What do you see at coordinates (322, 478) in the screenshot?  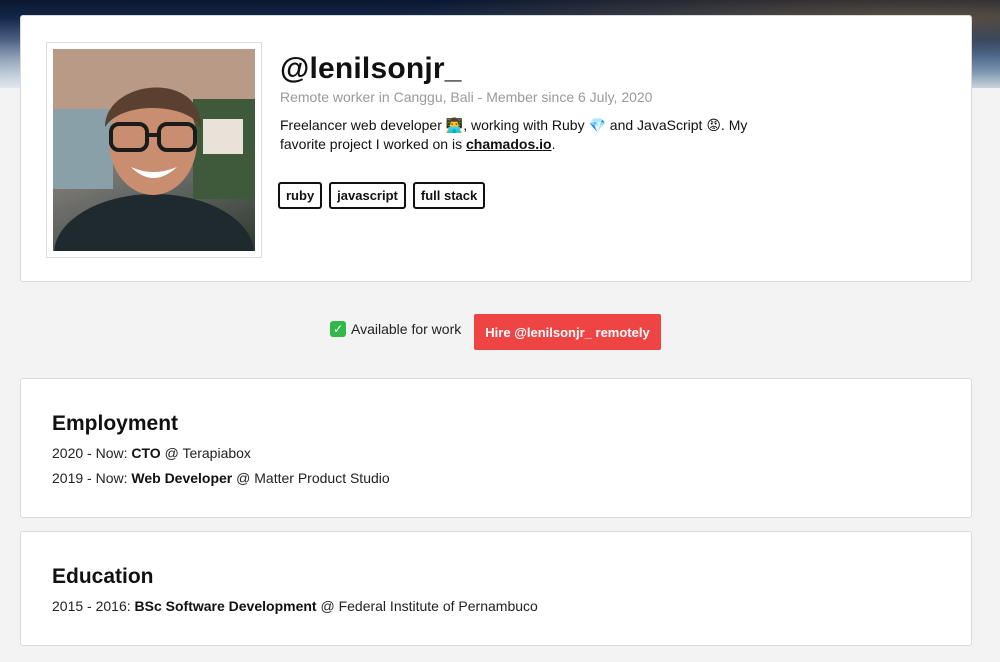 I see `entry-org: Matter Product Studio` at bounding box center [322, 478].